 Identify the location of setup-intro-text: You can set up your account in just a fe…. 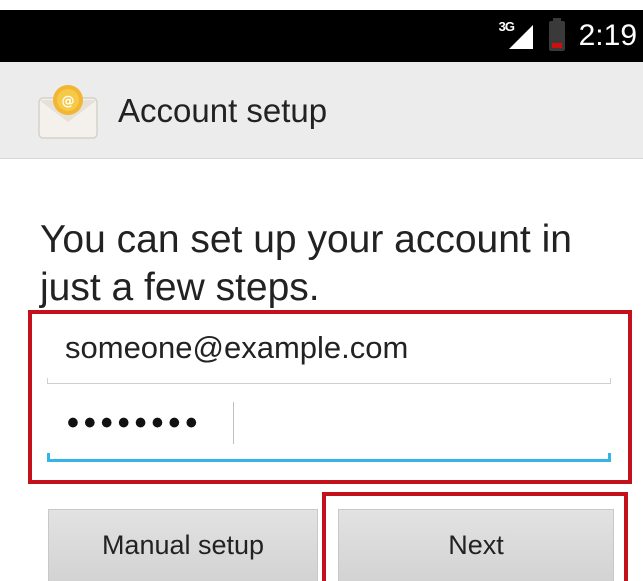
(306, 263).